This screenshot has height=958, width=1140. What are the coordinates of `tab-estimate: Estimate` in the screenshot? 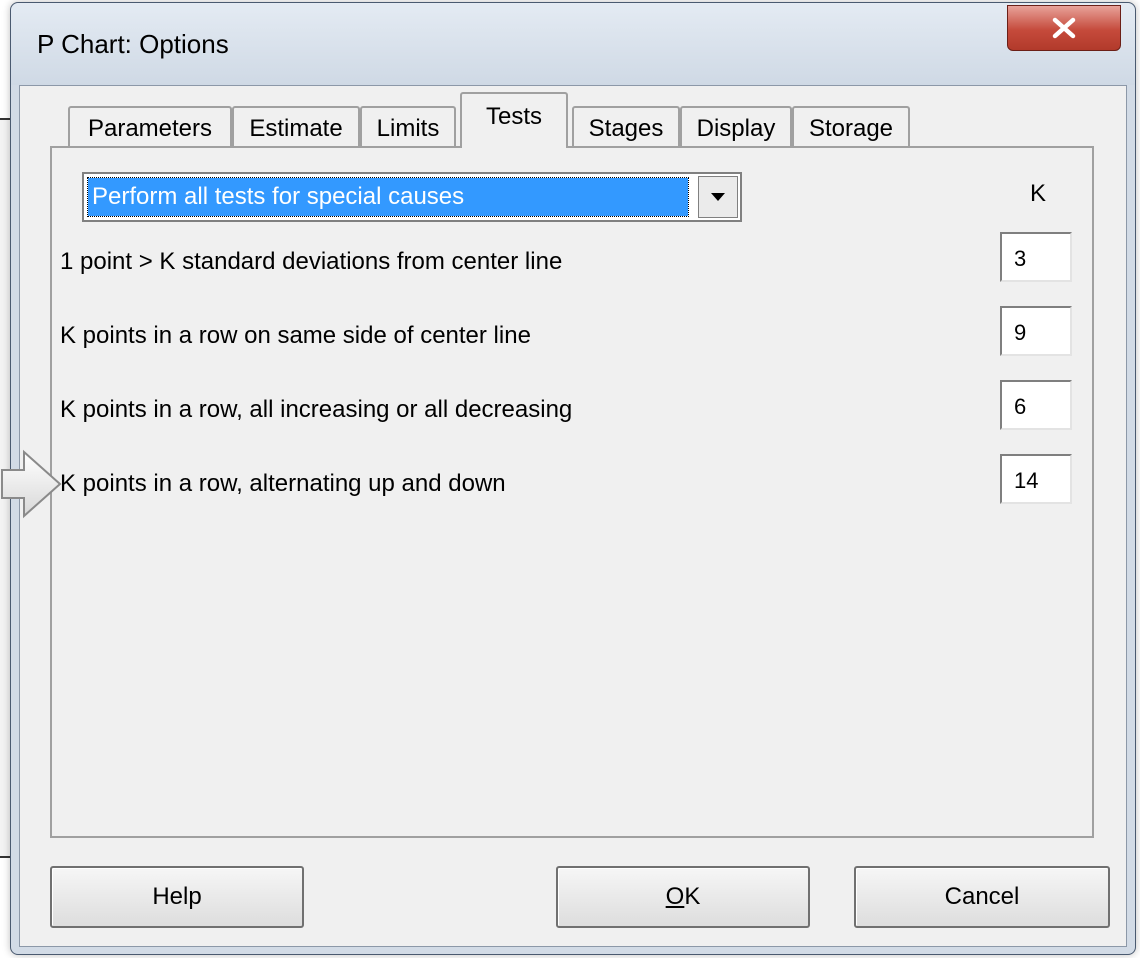 It's located at (296, 127).